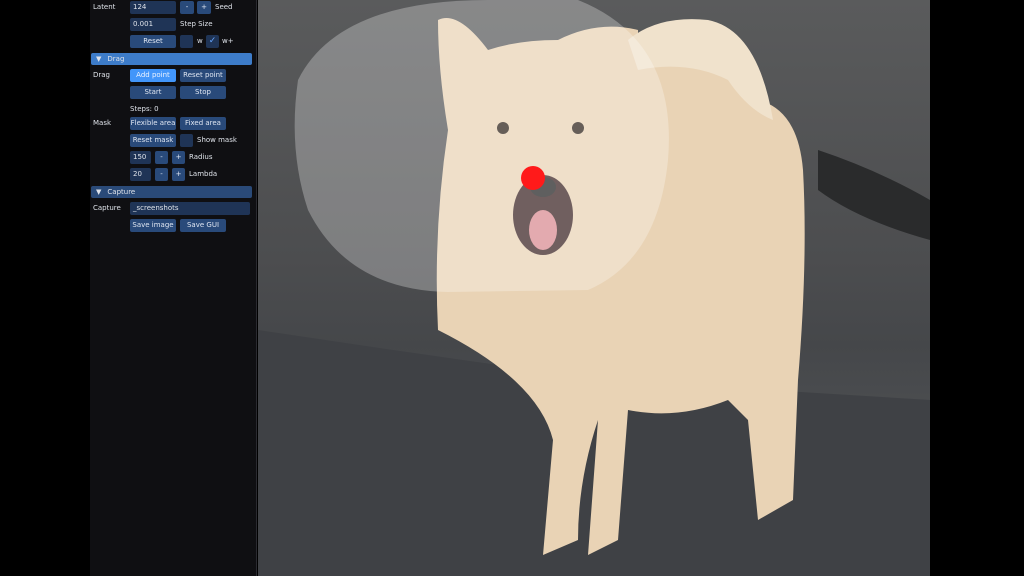 The width and height of the screenshot is (1024, 576). Describe the element at coordinates (116, 59) in the screenshot. I see `drag-header-label: Drag` at that location.